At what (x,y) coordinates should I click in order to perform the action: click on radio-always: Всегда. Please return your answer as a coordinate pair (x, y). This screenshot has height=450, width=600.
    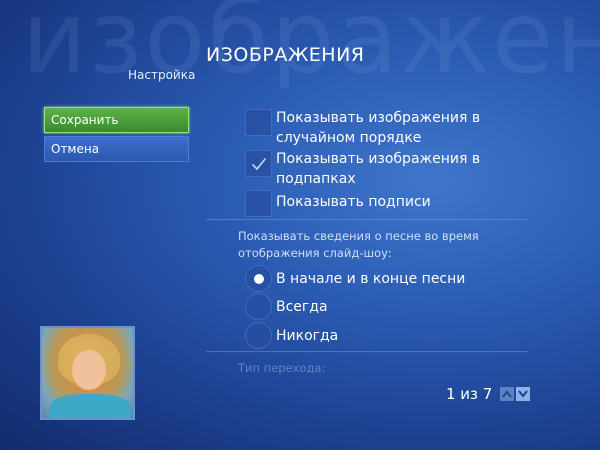
    Looking at the image, I should click on (390, 306).